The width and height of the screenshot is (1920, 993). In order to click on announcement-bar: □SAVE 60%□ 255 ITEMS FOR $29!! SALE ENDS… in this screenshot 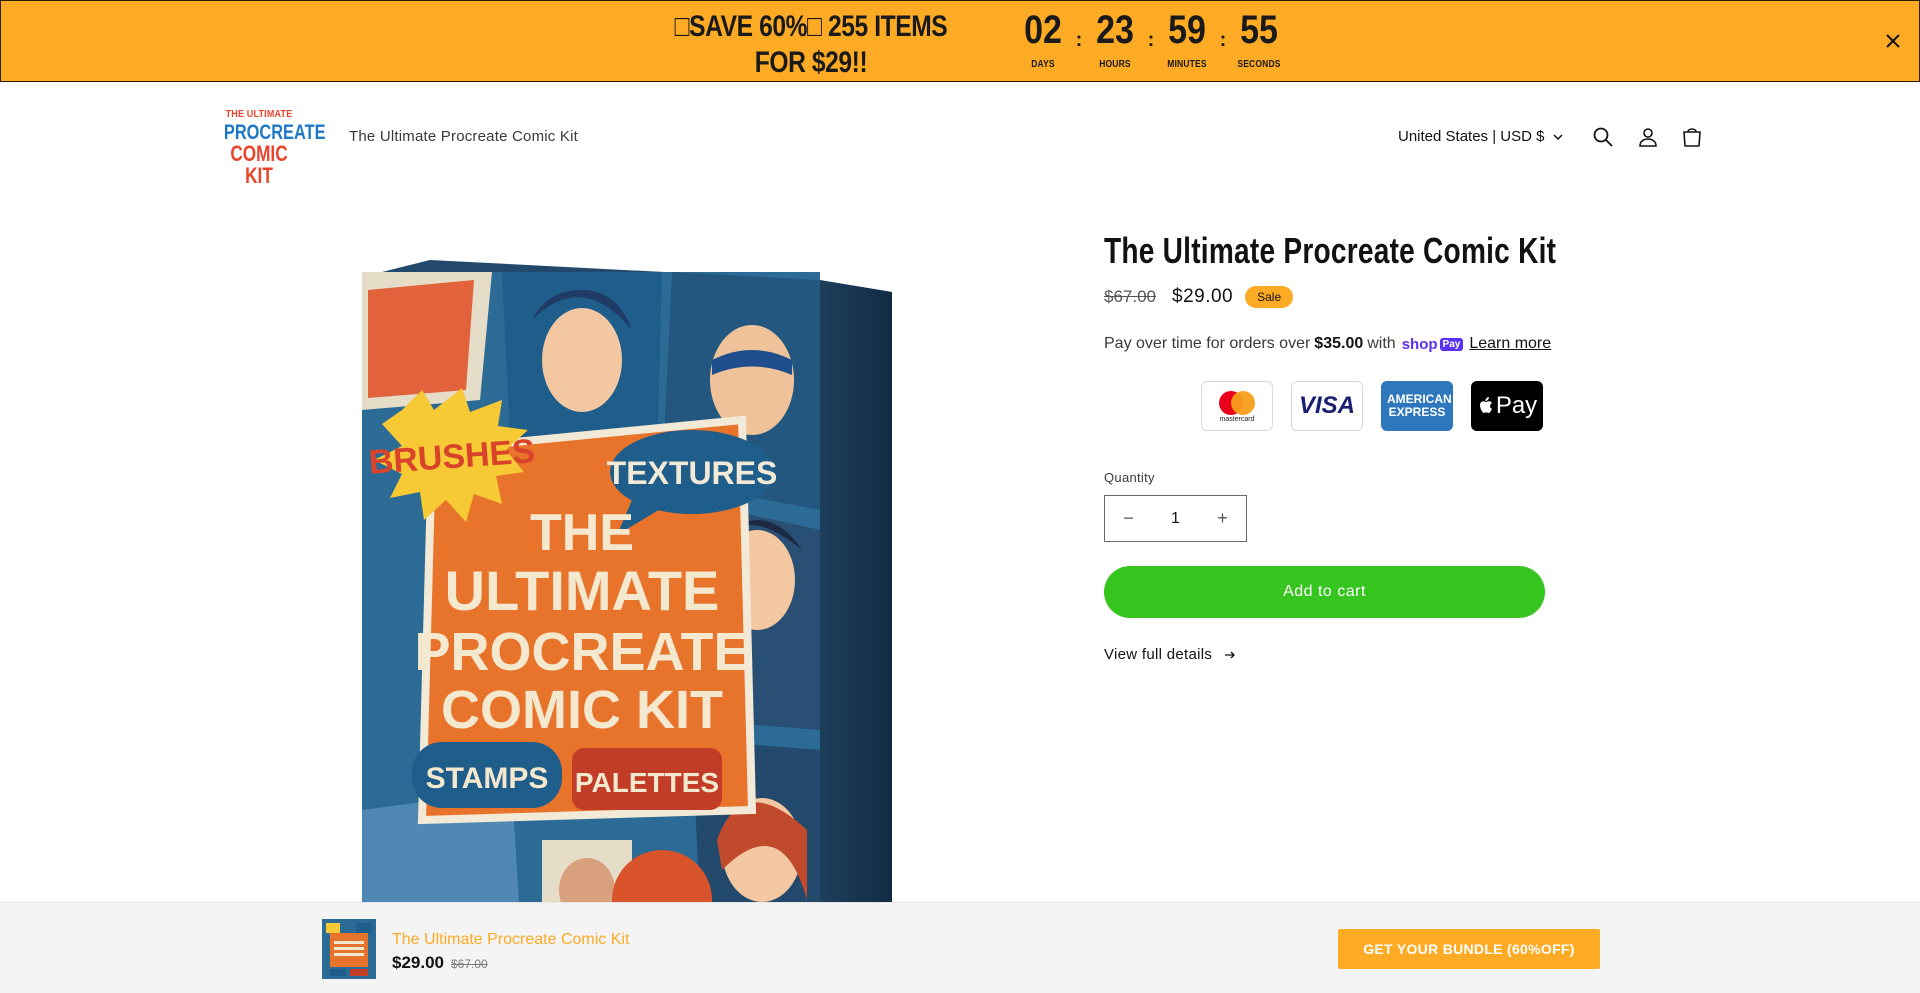, I will do `click(960, 55)`.